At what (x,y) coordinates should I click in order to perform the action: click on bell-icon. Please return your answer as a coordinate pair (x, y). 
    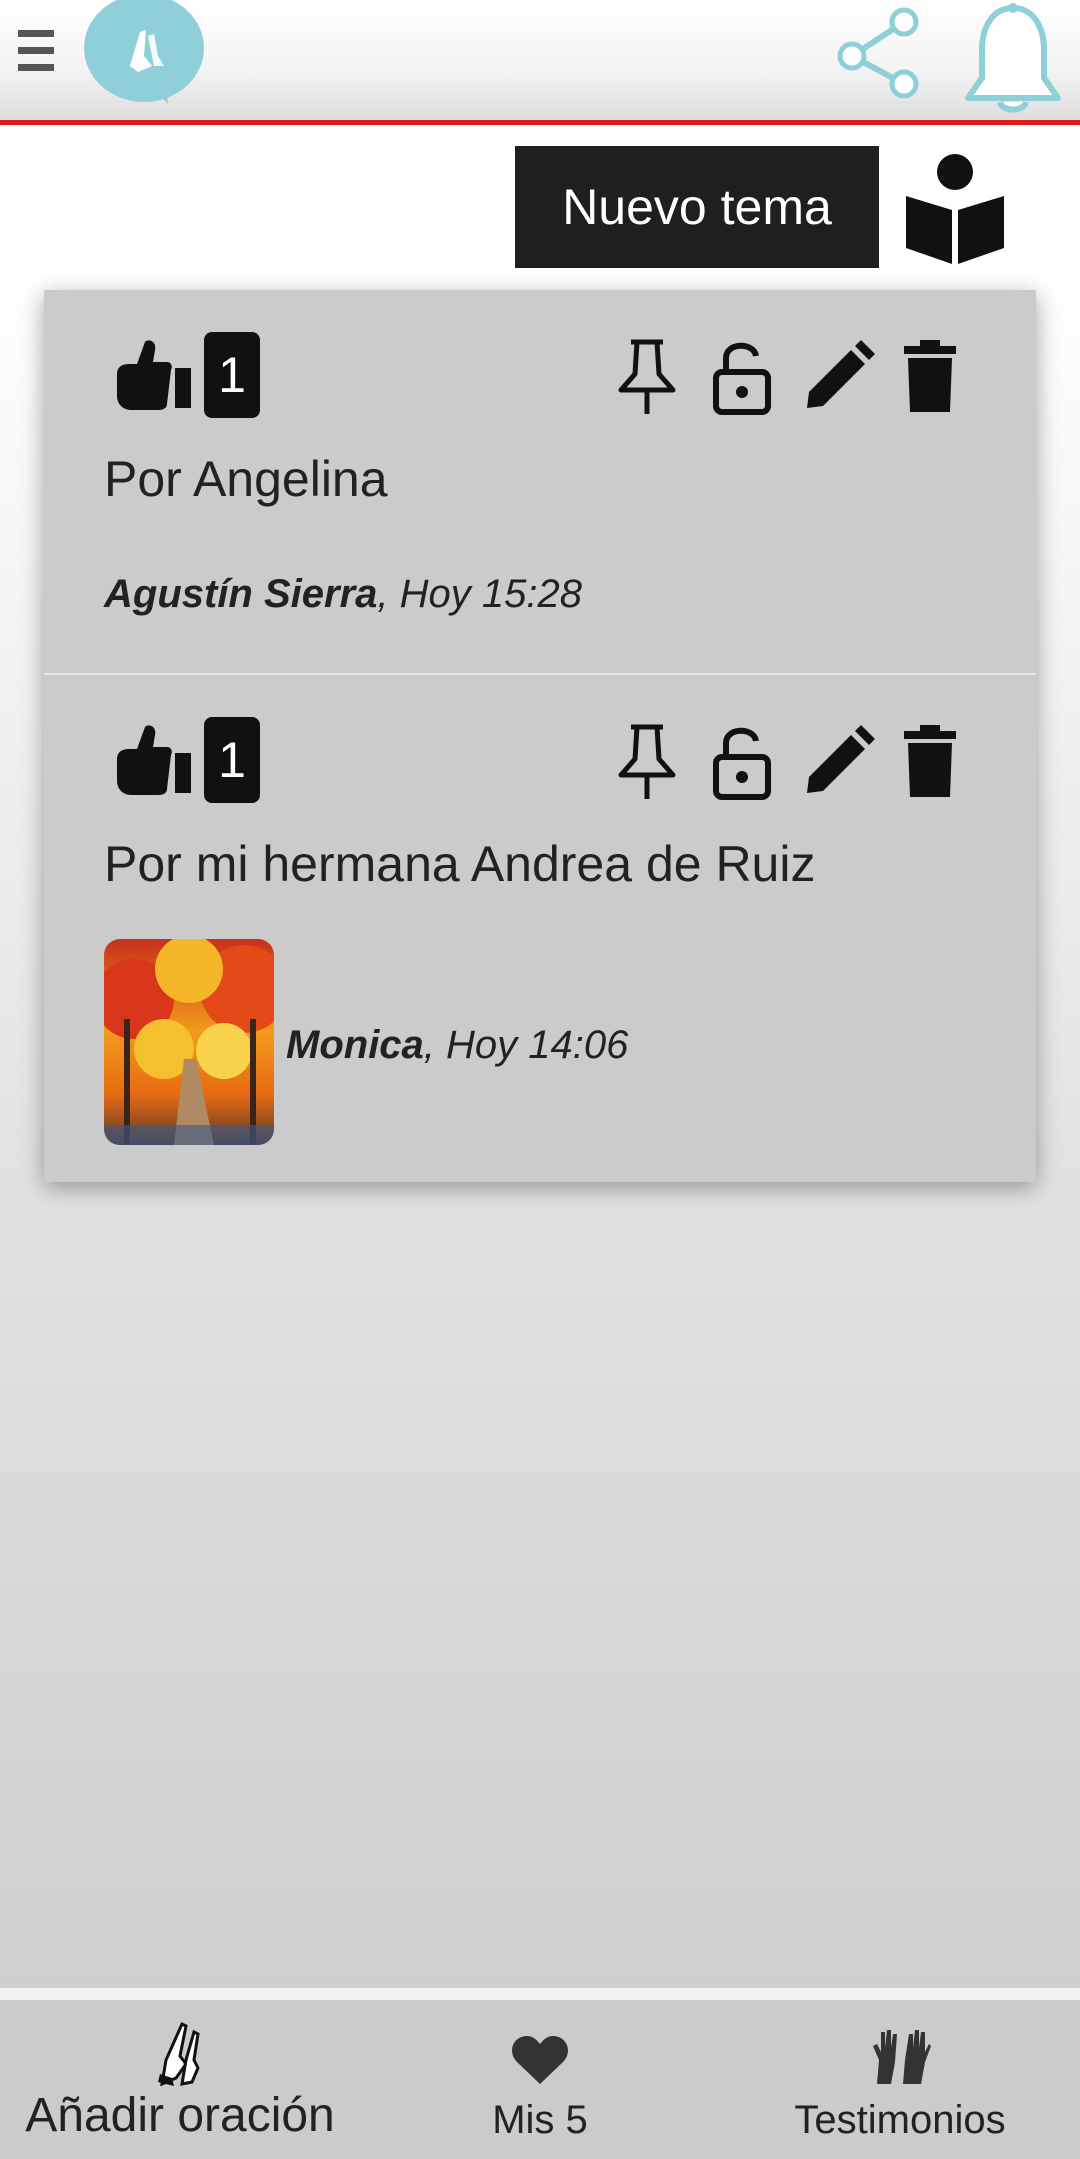
    Looking at the image, I should click on (1013, 58).